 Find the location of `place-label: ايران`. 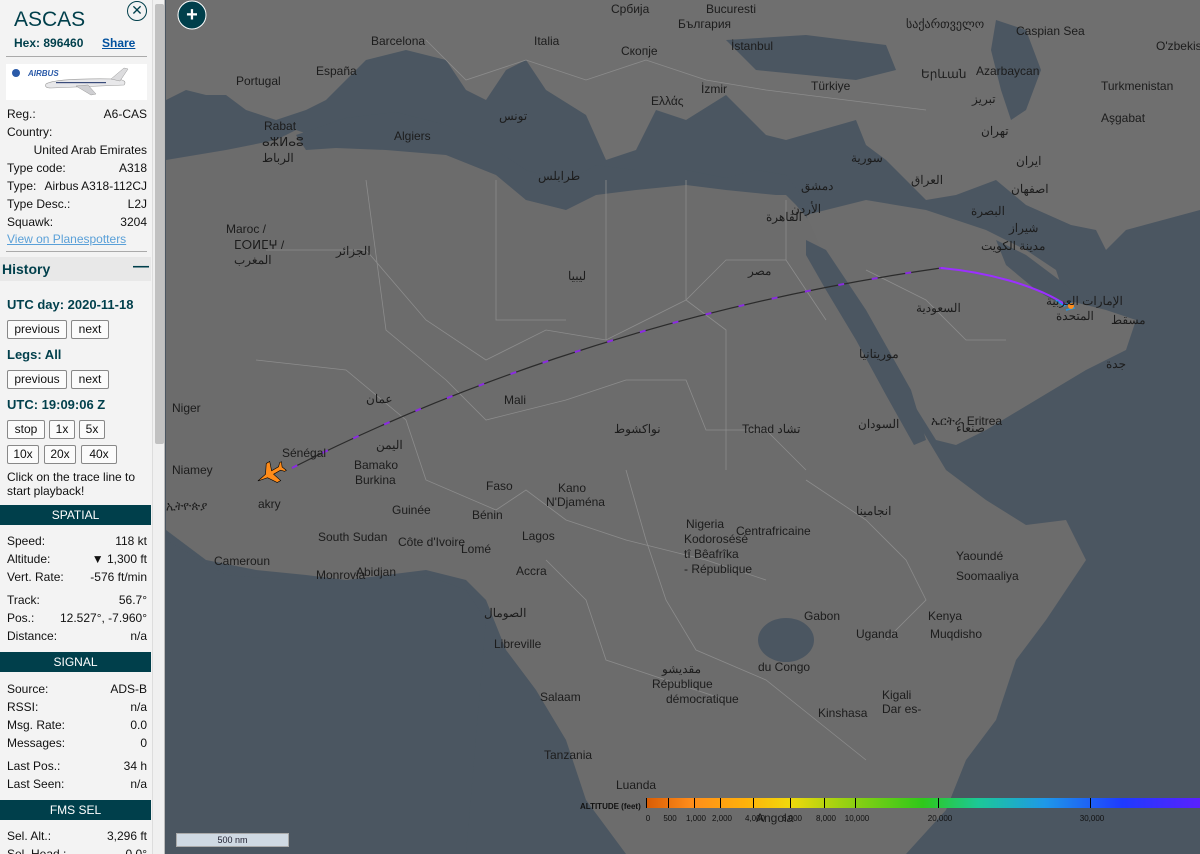

place-label: ايران is located at coordinates (1028, 161).